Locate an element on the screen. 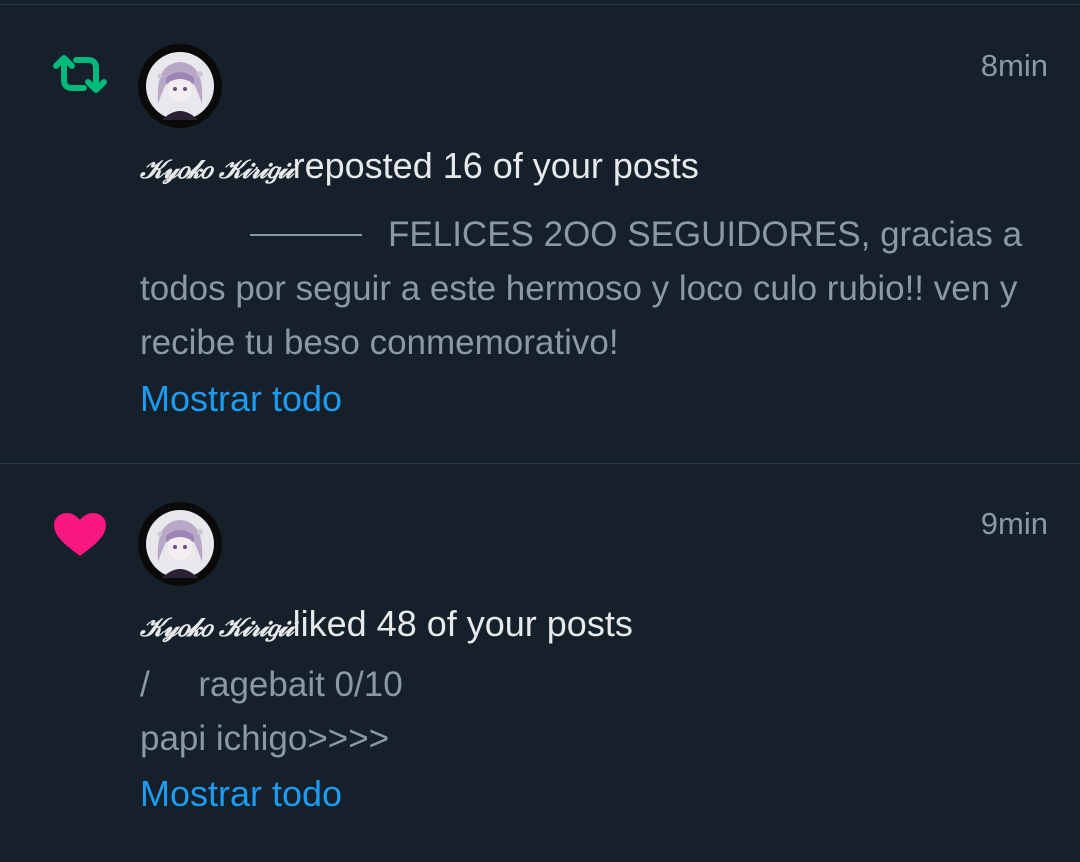  notification-headline: 𝒦𝓎𝑜𝓀𝑜 𝒦𝒾𝓇𝒾𝑔𝒾𝒾reposted 16 of your posts is located at coordinates (419, 168).